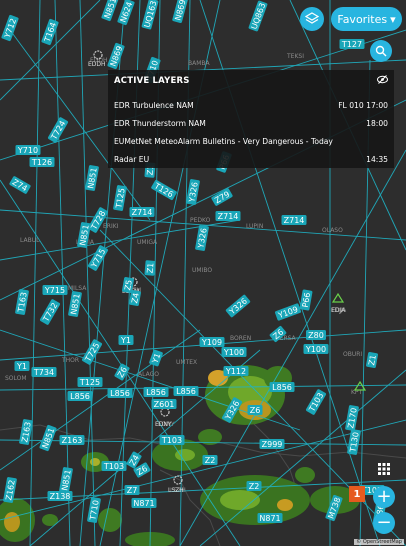  What do you see at coordinates (357, 494) in the screenshot?
I see `notification-badge: 1` at bounding box center [357, 494].